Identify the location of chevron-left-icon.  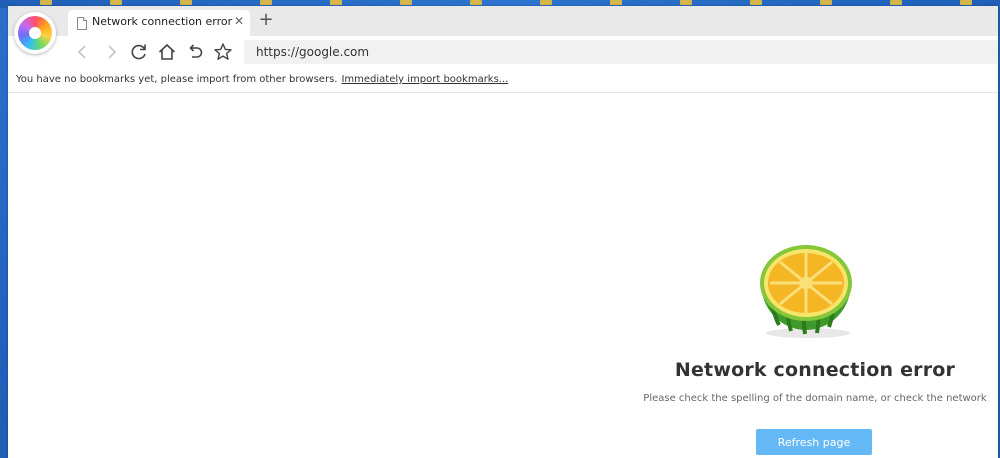
(81, 52).